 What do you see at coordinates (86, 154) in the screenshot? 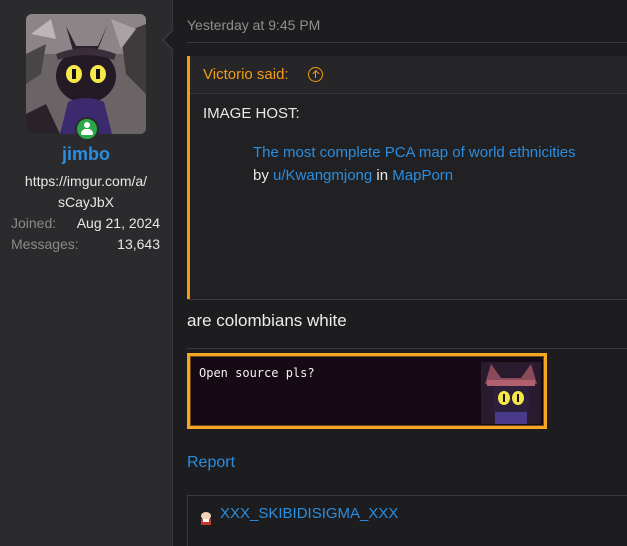
I see `username-link: jimbo` at bounding box center [86, 154].